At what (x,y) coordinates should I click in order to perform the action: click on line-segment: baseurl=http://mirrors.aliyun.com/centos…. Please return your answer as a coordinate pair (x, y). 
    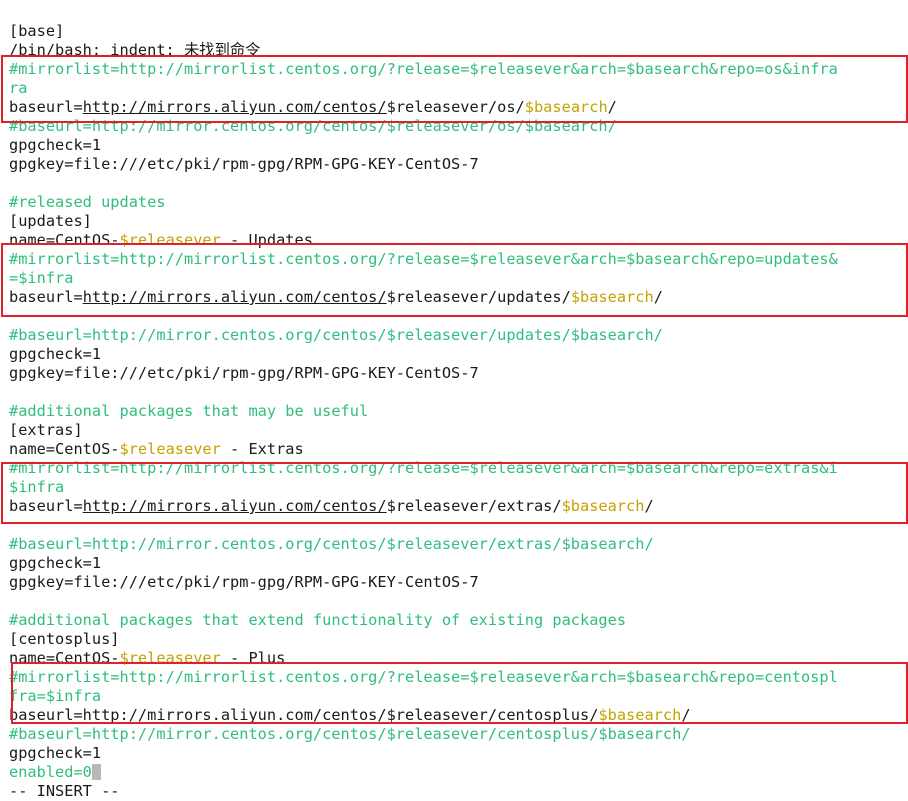
    Looking at the image, I should click on (304, 715).